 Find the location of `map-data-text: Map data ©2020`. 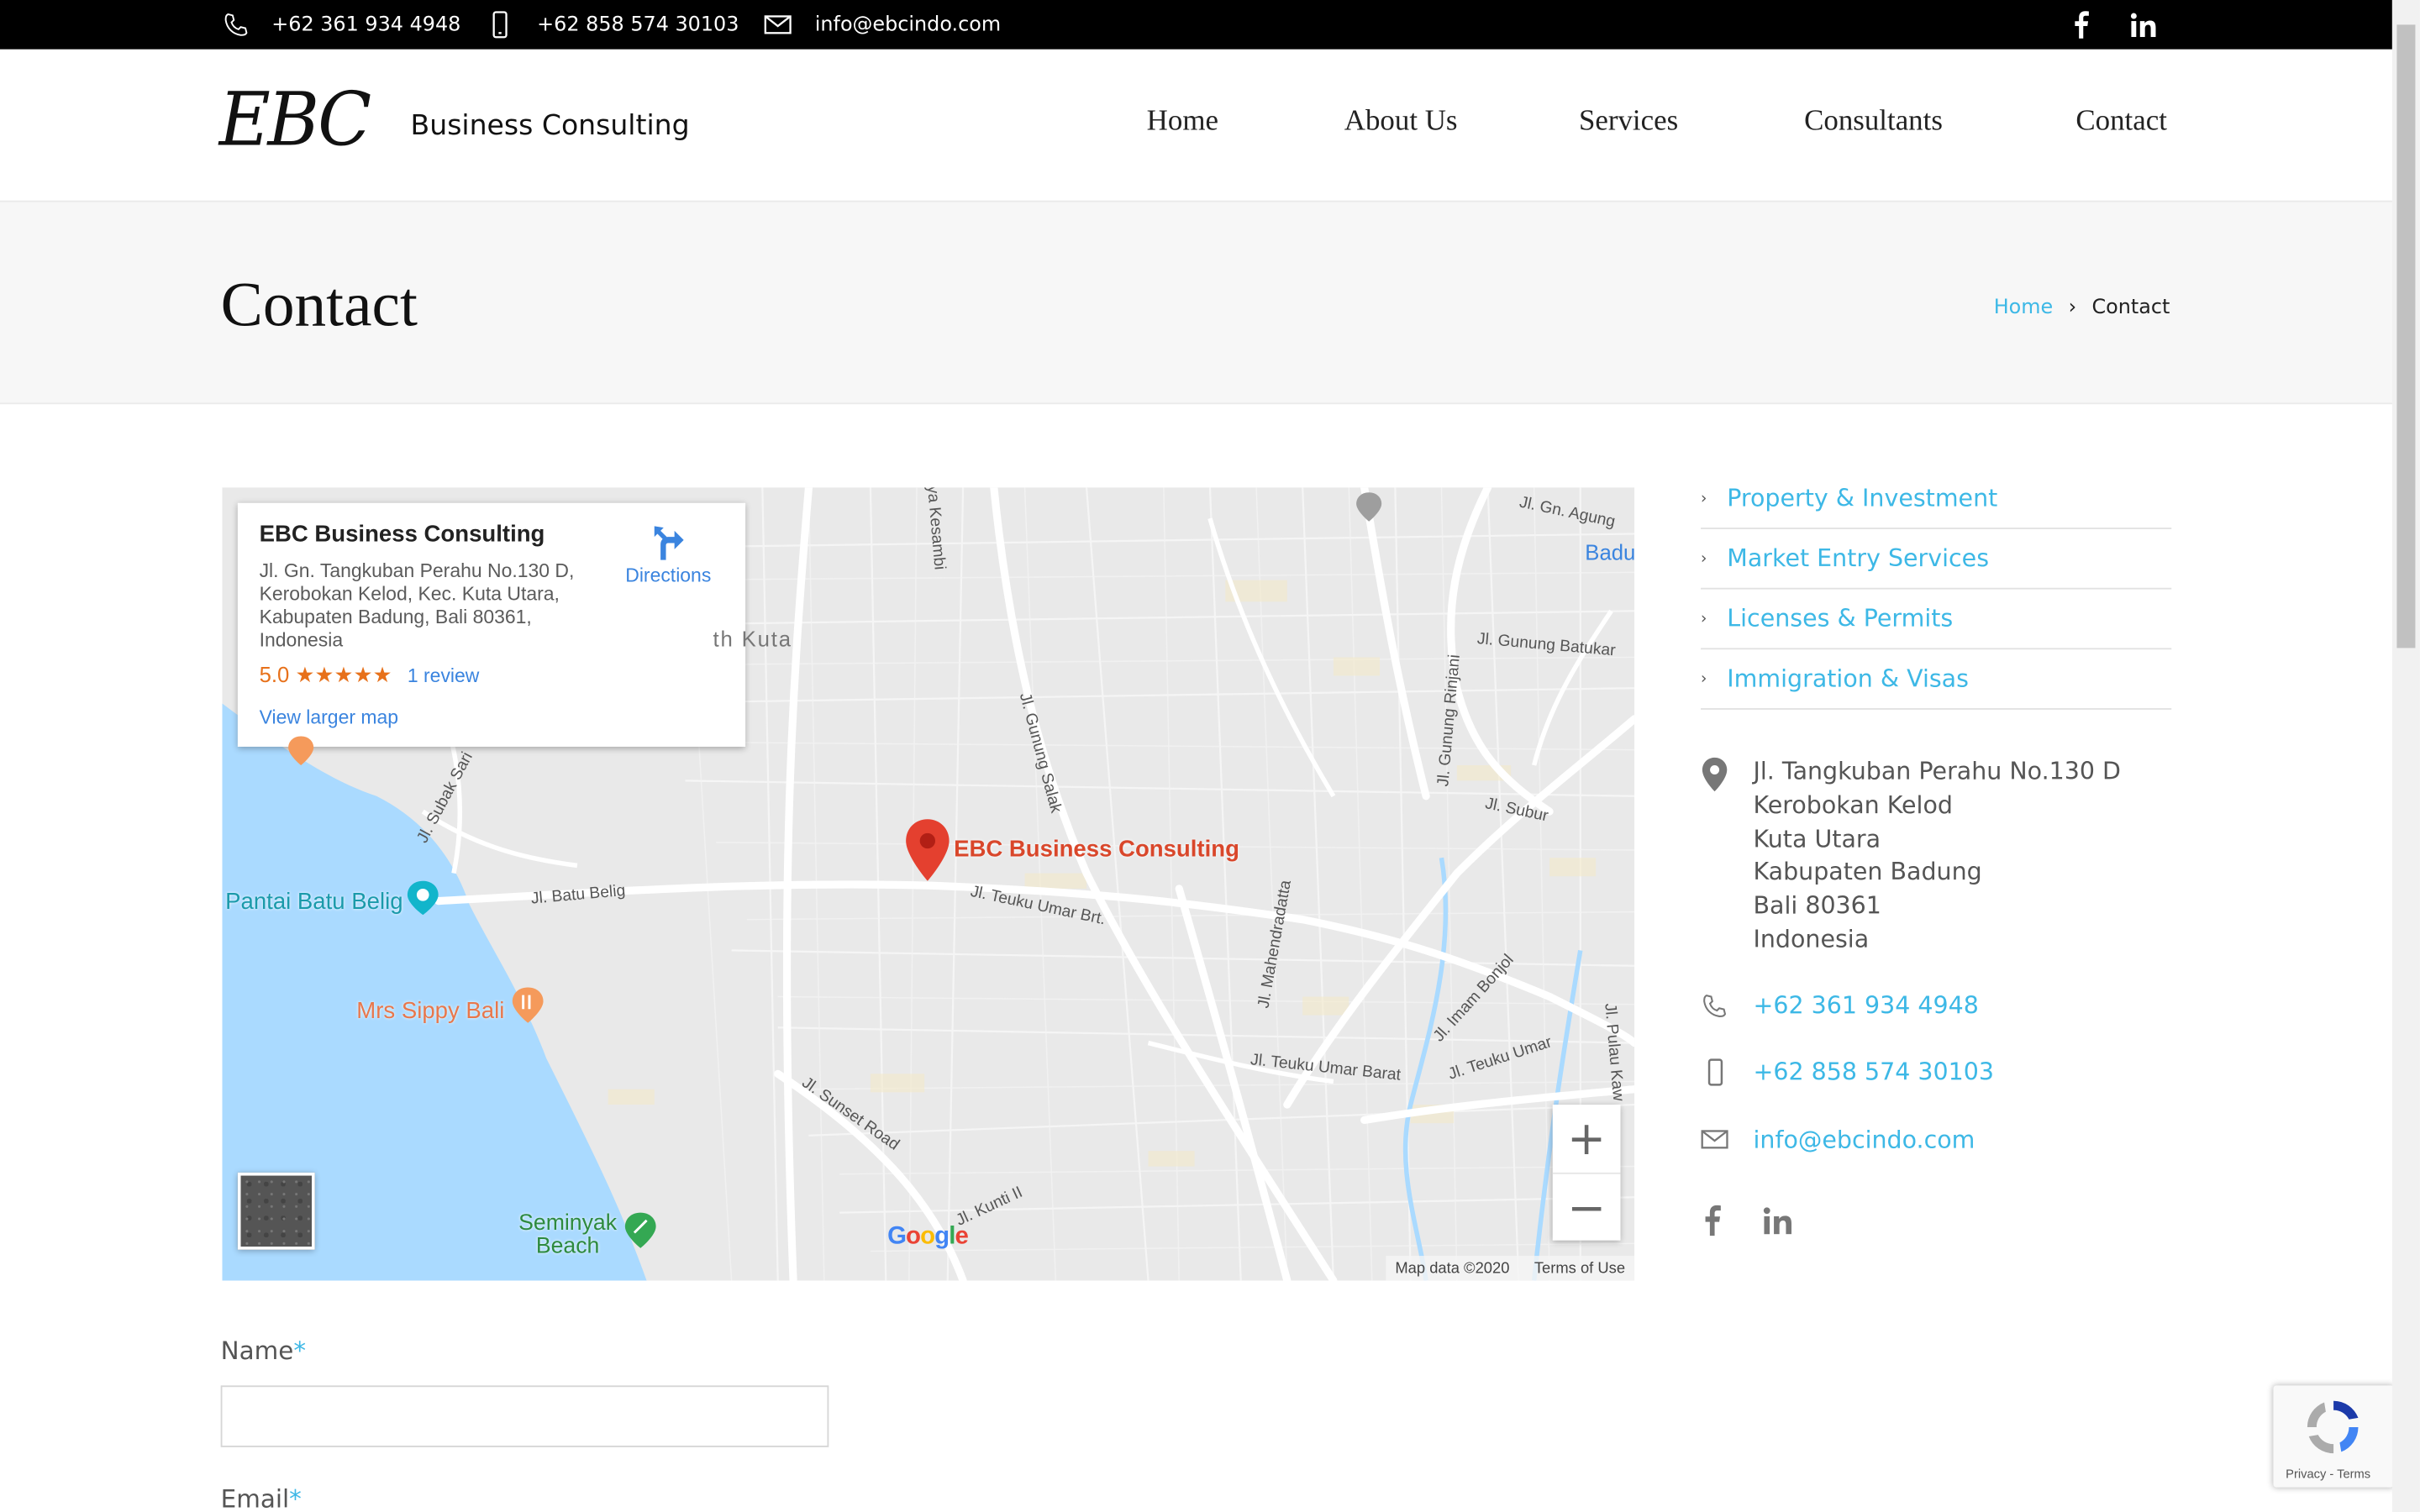

map-data-text: Map data ©2020 is located at coordinates (1452, 1268).